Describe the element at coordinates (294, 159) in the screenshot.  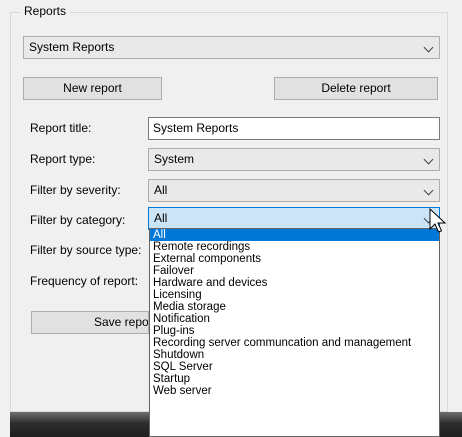
I see `report-type-select: System` at that location.